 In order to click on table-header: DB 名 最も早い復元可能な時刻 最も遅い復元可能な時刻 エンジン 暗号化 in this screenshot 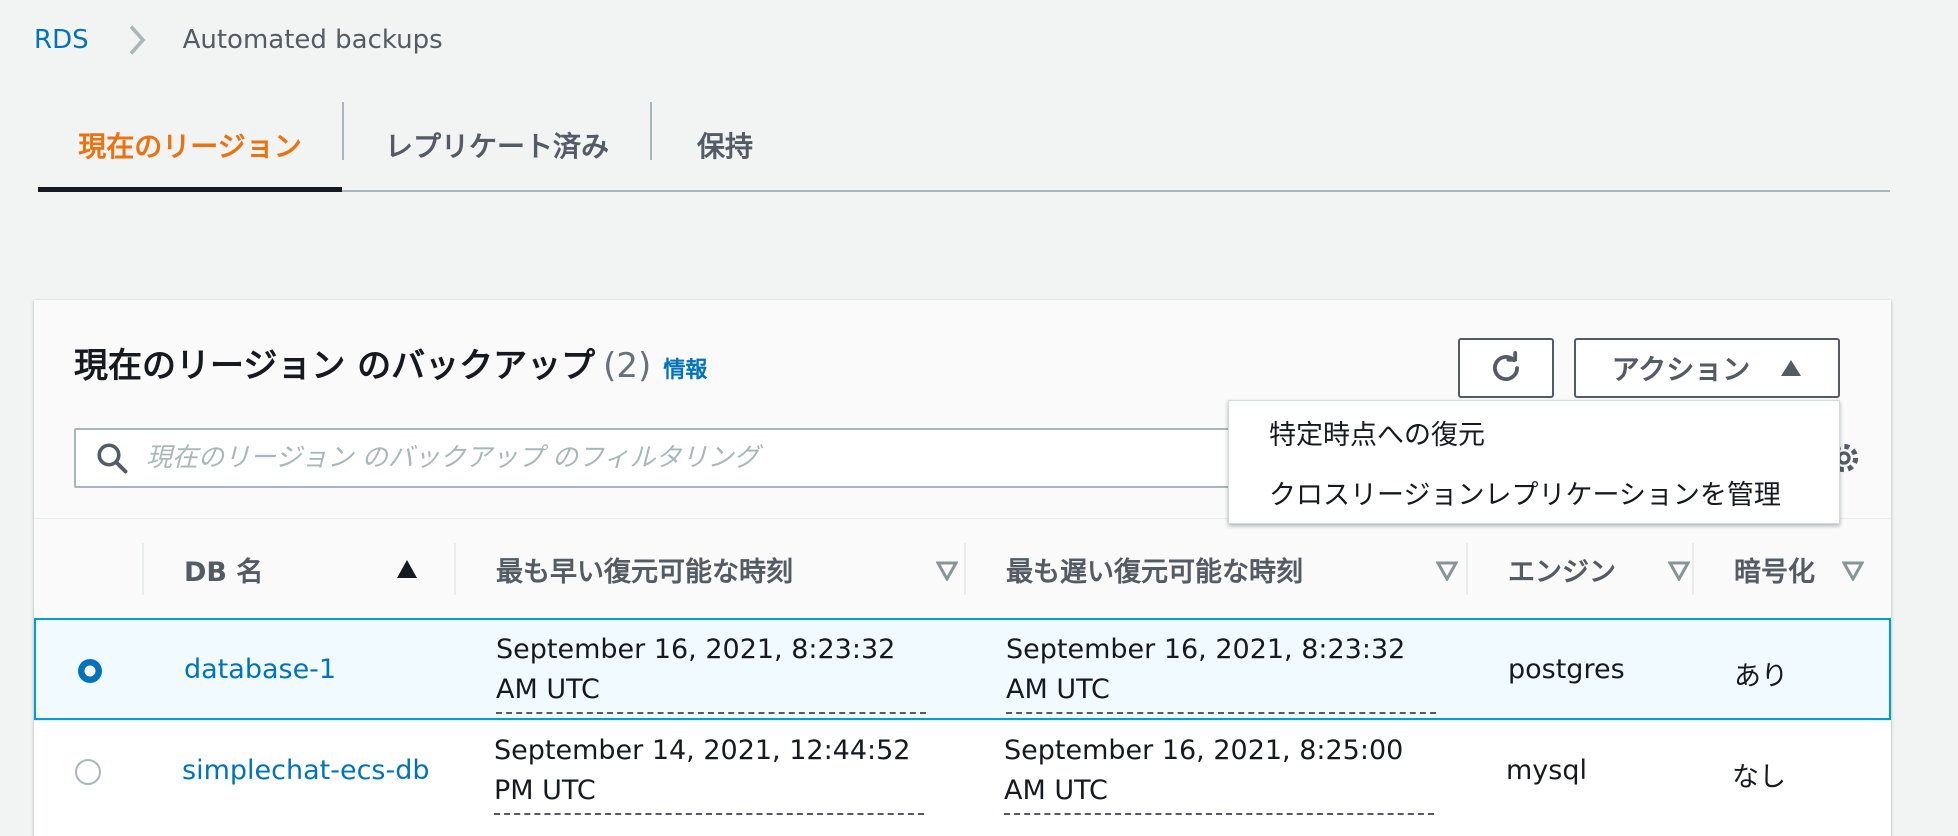, I will do `click(962, 568)`.